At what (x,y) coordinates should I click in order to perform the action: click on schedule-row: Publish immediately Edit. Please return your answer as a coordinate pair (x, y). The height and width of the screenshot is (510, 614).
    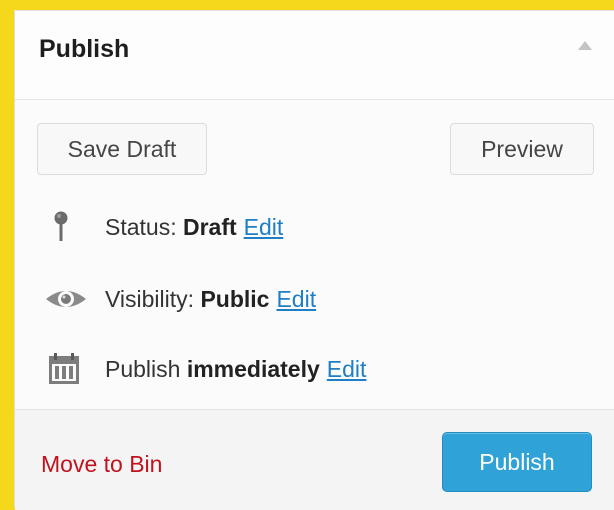
    Looking at the image, I should click on (204, 369).